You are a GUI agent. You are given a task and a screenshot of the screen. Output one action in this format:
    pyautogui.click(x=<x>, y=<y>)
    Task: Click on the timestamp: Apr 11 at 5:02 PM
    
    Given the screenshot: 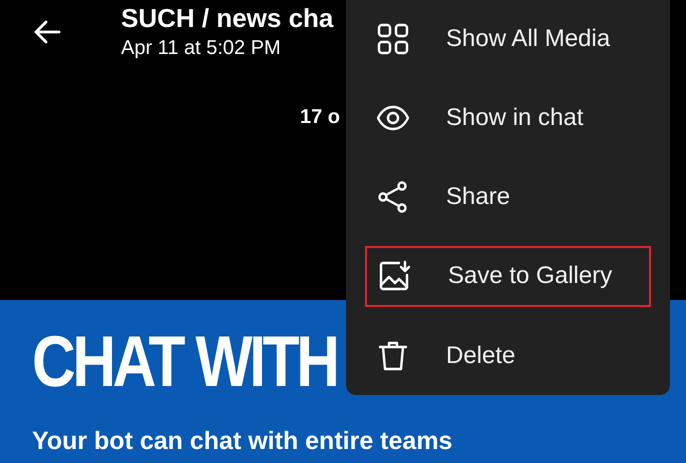 What is the action you would take?
    pyautogui.click(x=201, y=48)
    